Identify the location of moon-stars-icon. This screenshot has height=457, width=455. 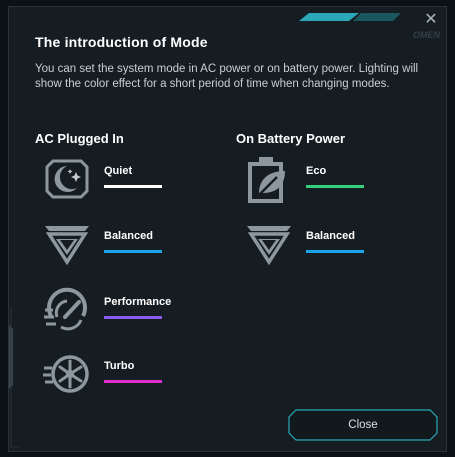
(67, 179).